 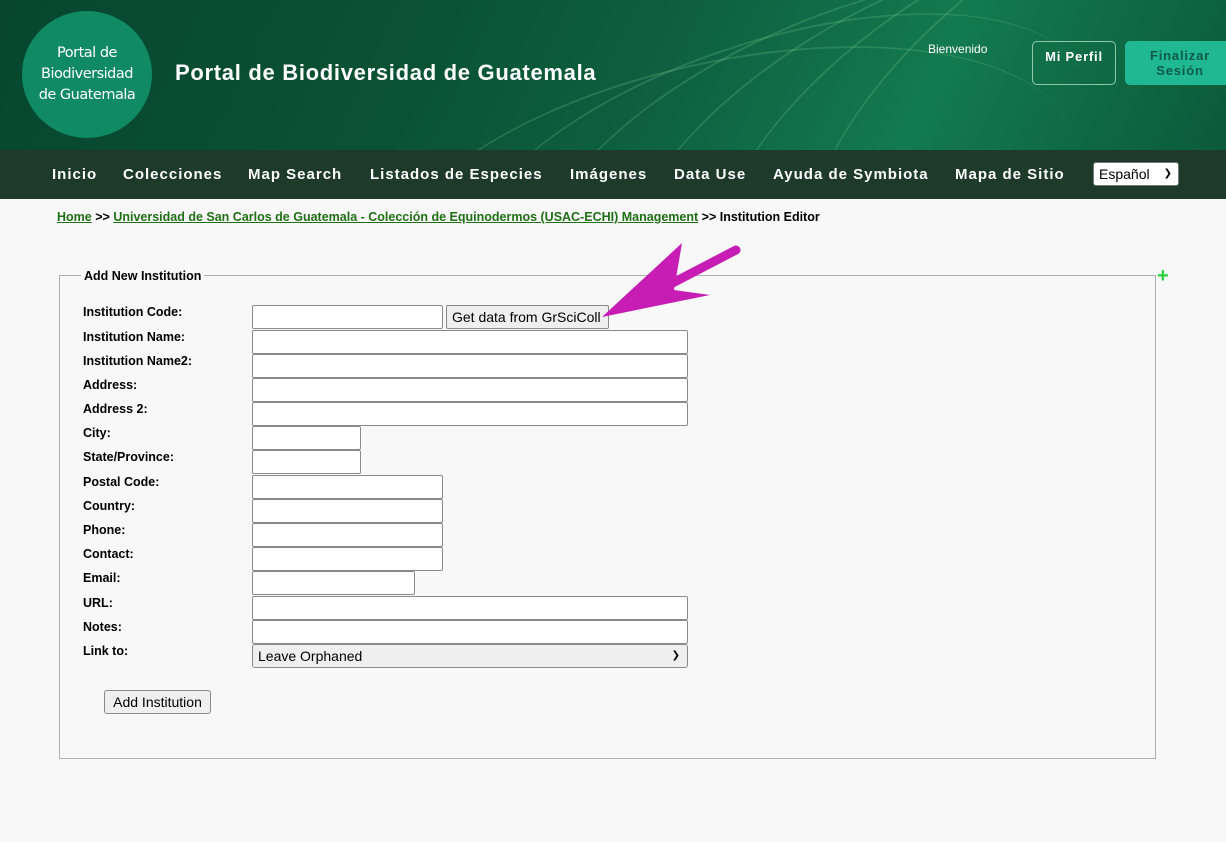 I want to click on nav-item-ayuda-de-symbiota: Ayuda de Symbiota, so click(x=851, y=174).